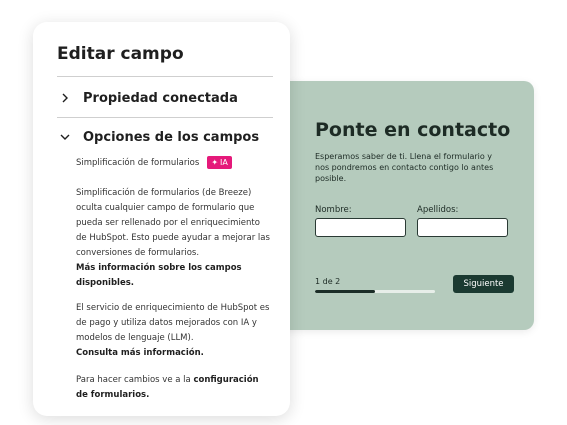 This screenshot has width=567, height=425. I want to click on ai-badge: ✦ IA, so click(219, 162).